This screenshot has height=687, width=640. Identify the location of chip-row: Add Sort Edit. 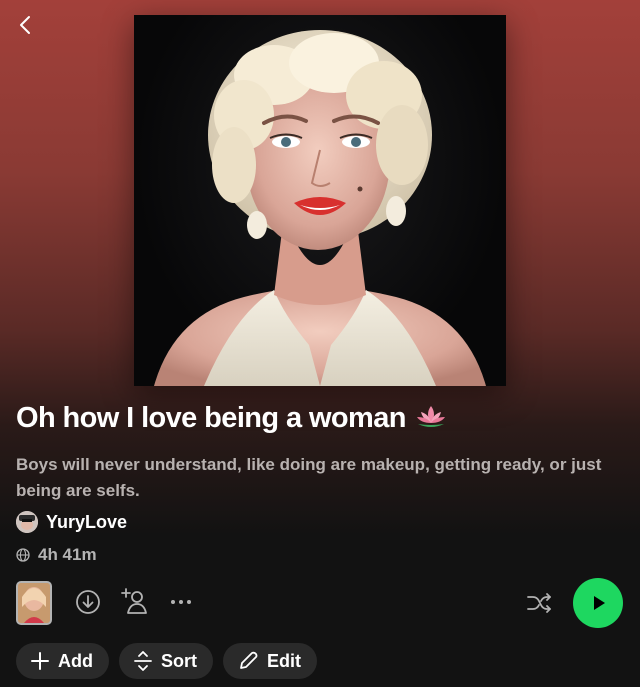
(166, 661).